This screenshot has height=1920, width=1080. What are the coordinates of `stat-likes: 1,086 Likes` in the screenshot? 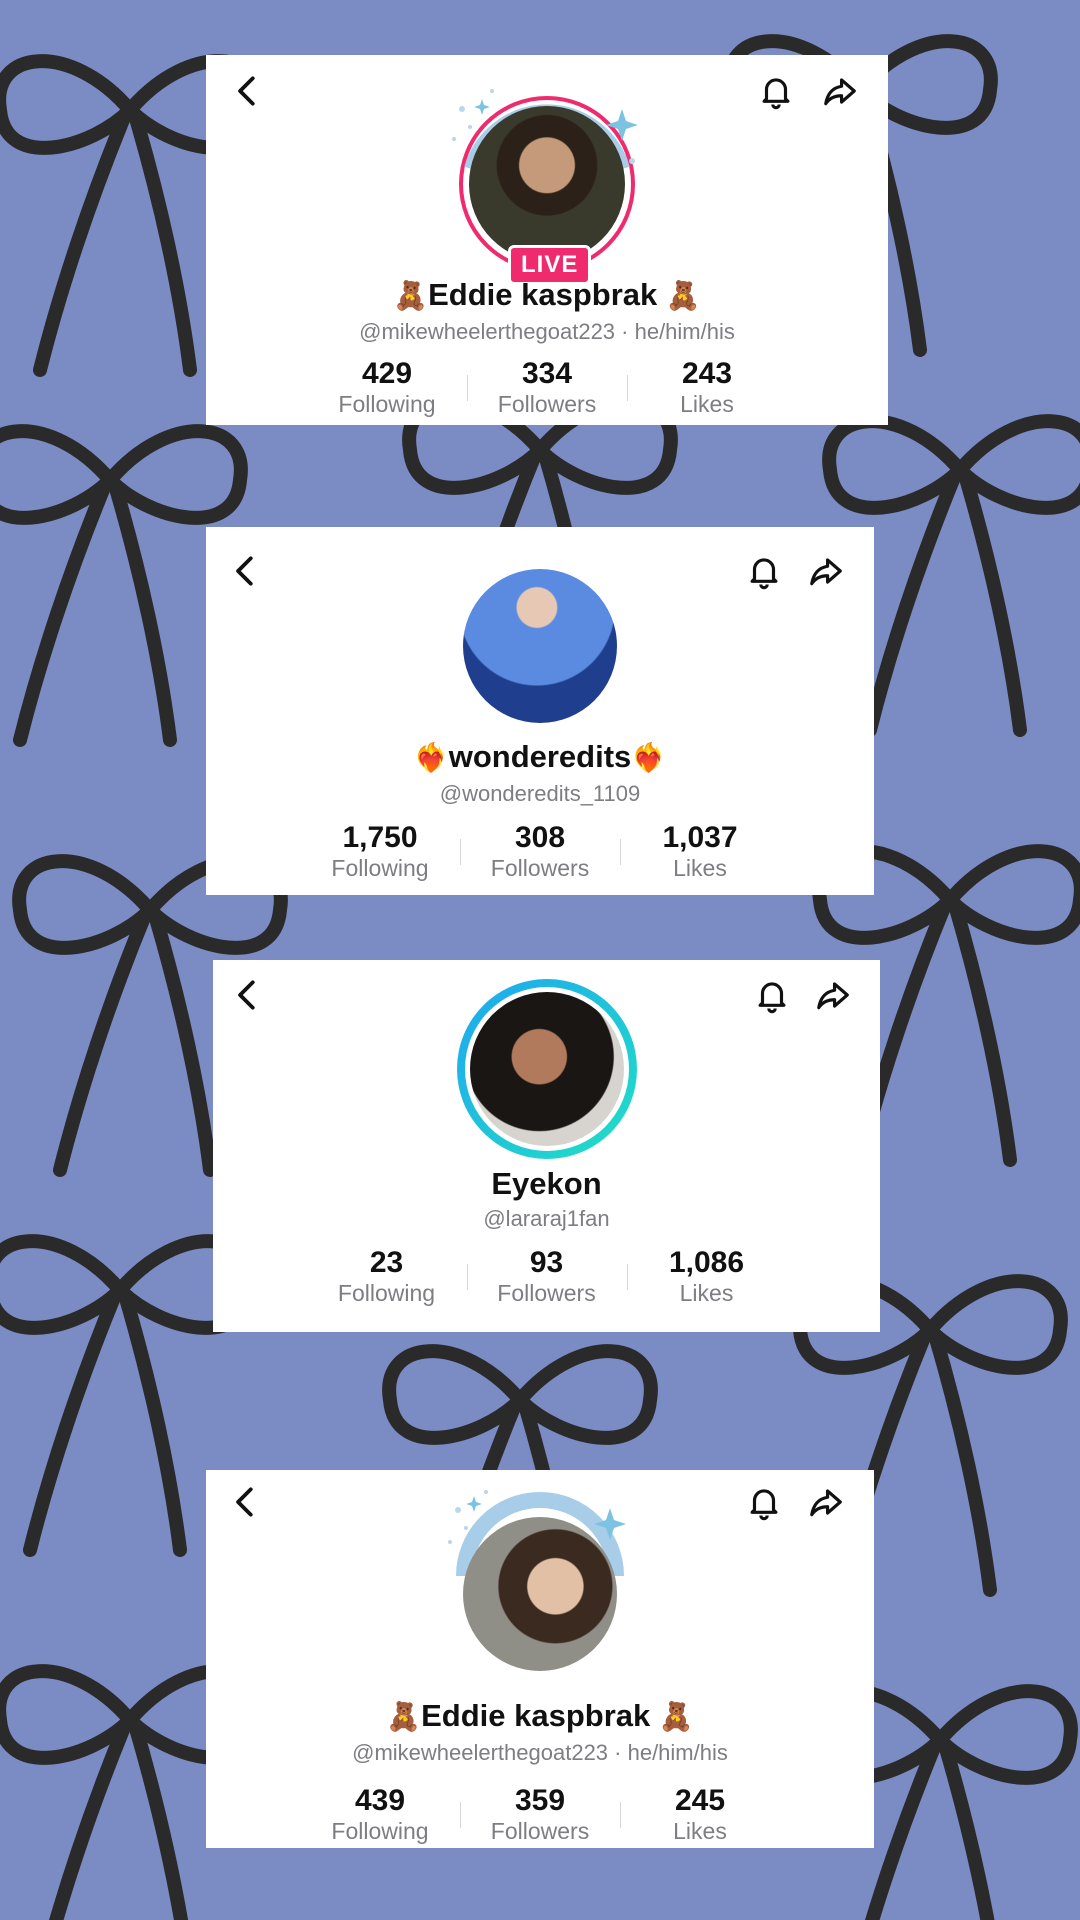 It's located at (706, 1276).